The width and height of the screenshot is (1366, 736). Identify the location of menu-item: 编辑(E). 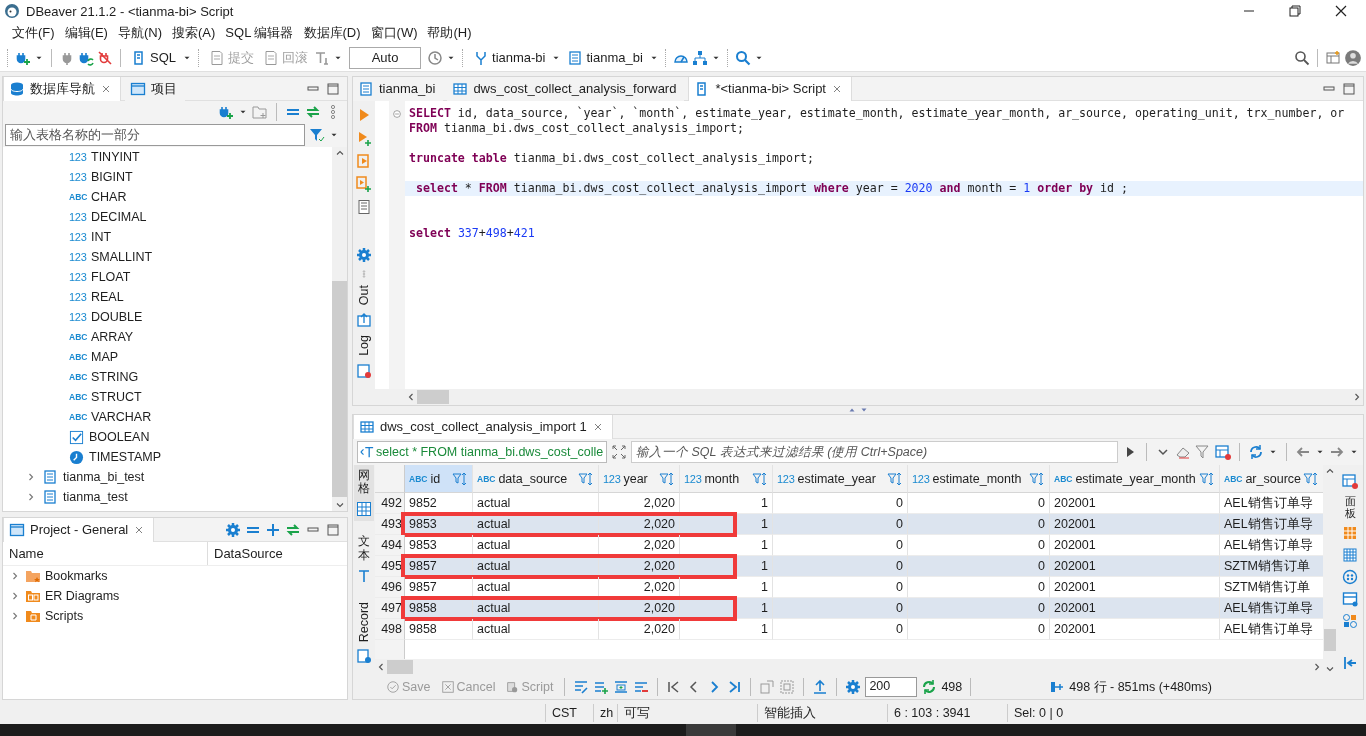
(86, 33).